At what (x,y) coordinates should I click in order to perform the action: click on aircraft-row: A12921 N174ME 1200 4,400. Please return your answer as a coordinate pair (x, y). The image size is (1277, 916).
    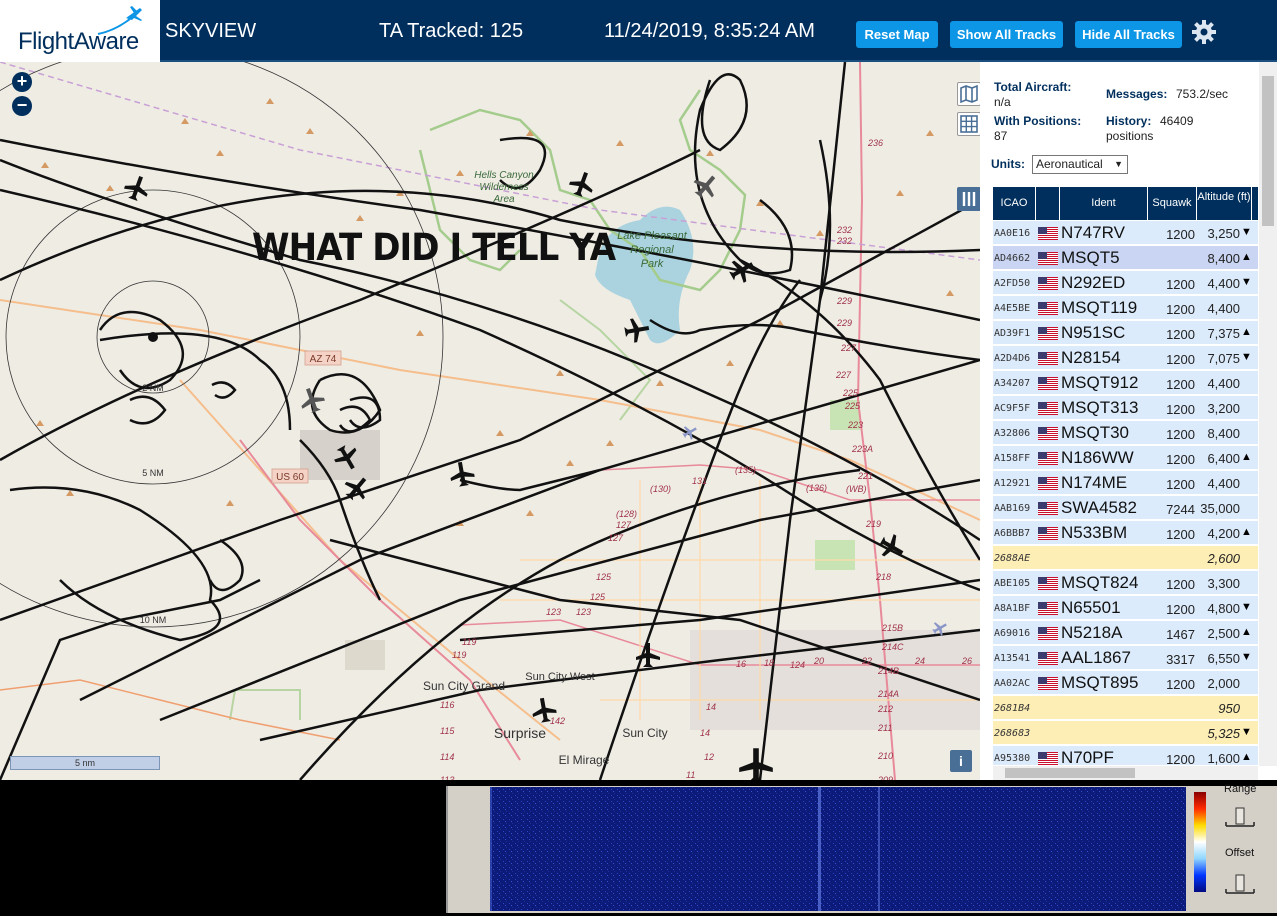
    Looking at the image, I should click on (1125, 483).